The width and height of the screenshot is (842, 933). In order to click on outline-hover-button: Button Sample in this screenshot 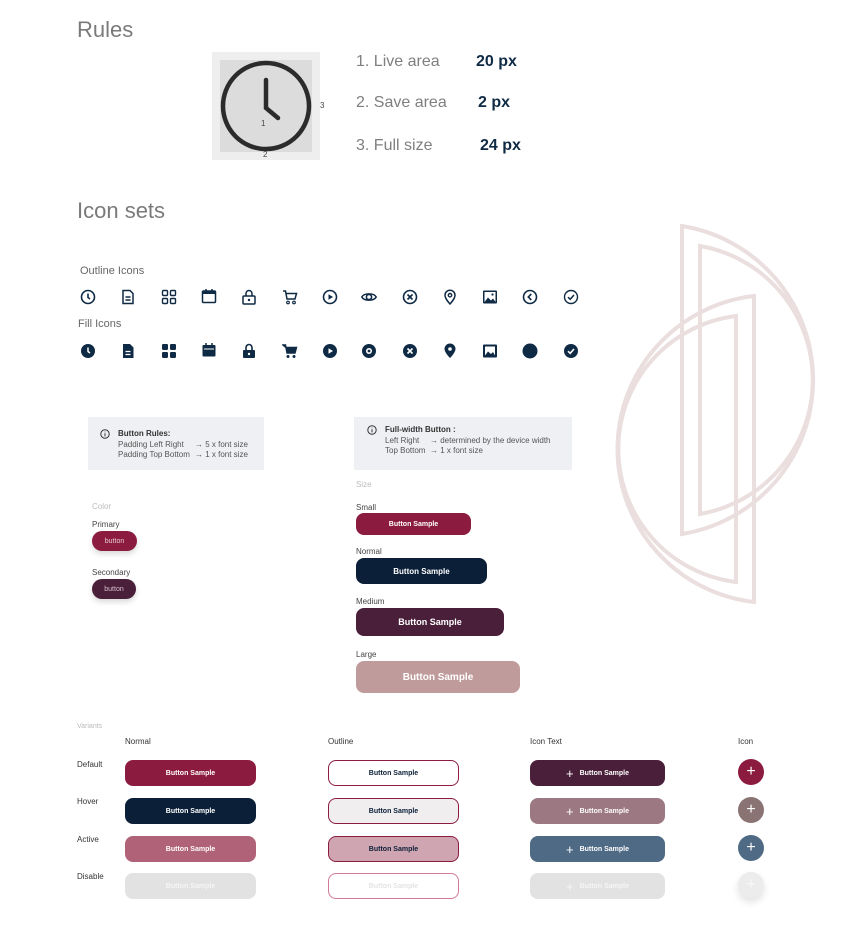, I will do `click(393, 811)`.